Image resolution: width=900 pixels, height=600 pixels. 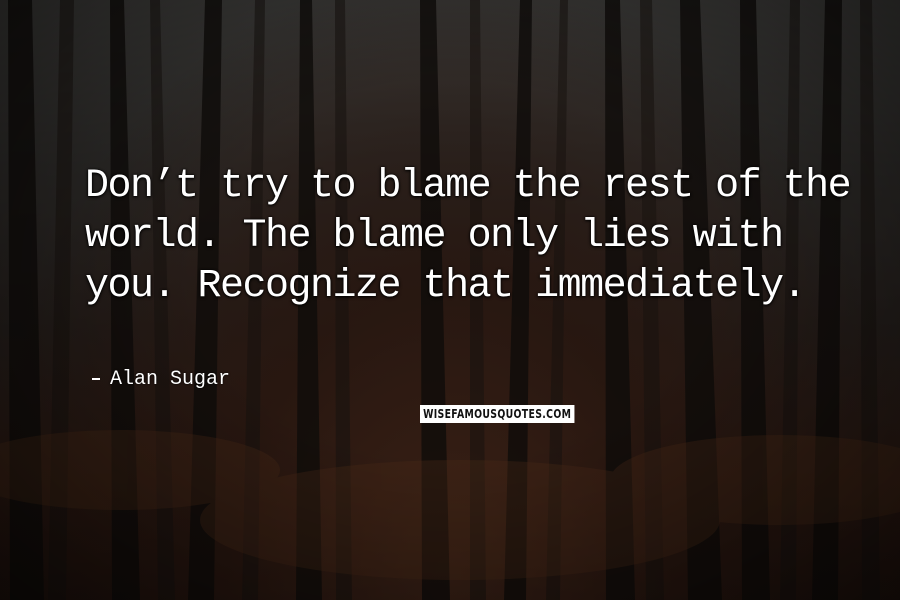 What do you see at coordinates (170, 379) in the screenshot?
I see `author-name: Alan Sugar` at bounding box center [170, 379].